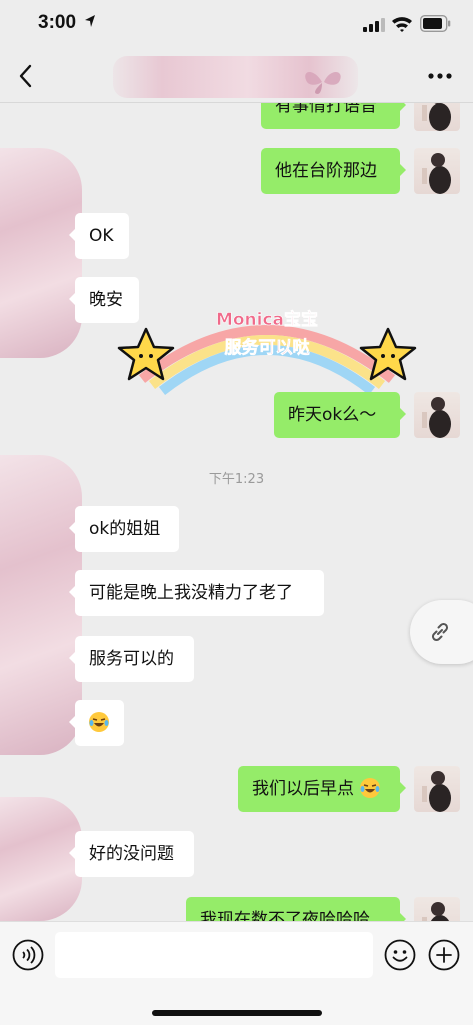 This screenshot has height=1025, width=473. I want to click on outgoing-message: 他在台阶那边, so click(333, 171).